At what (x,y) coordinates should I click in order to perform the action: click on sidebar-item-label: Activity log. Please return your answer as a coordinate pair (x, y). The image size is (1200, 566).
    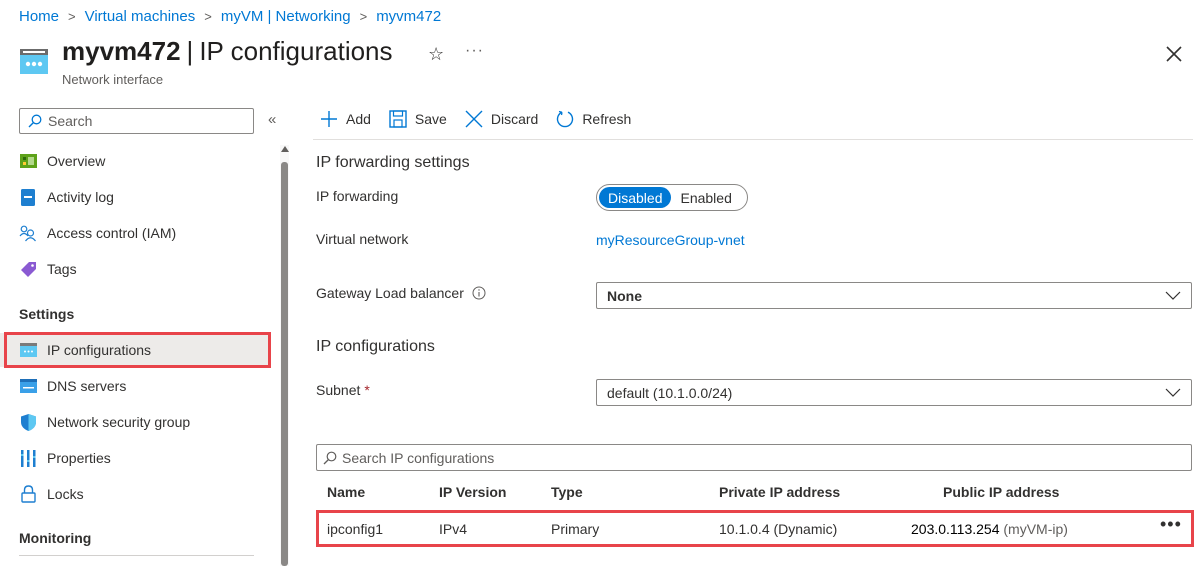
    Looking at the image, I should click on (80, 197).